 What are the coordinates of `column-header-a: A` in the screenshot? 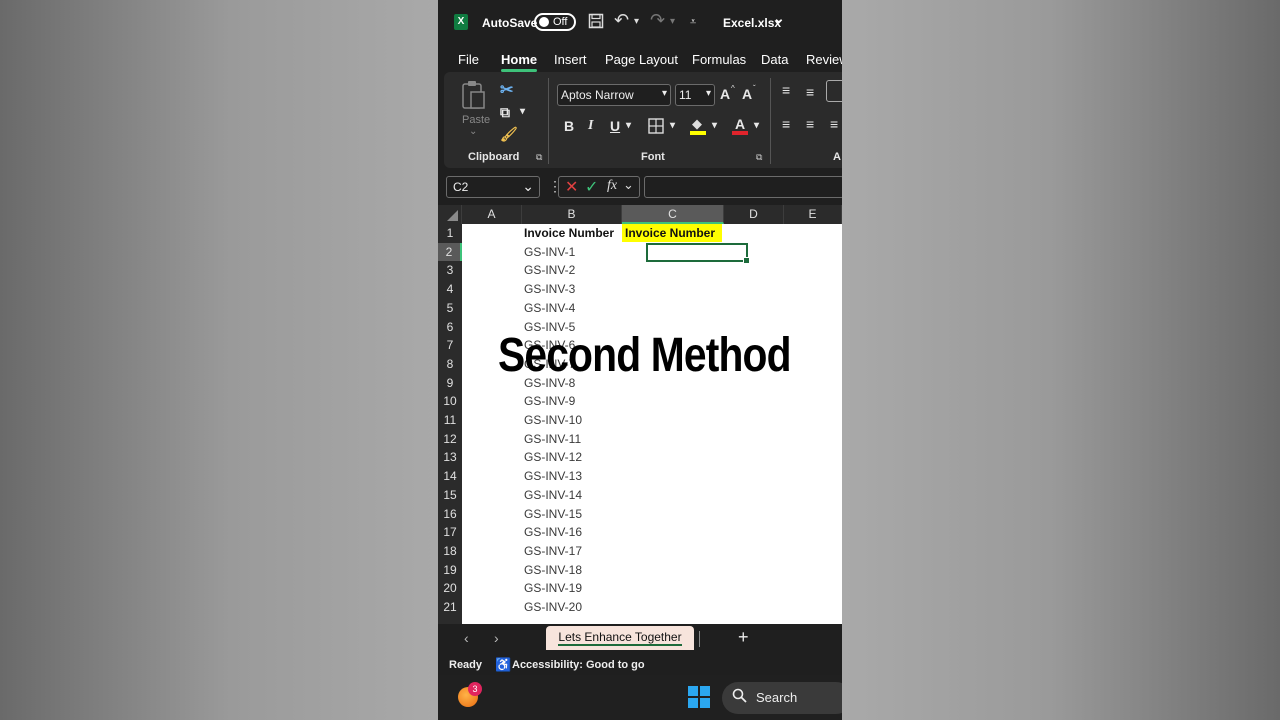 It's located at (492, 214).